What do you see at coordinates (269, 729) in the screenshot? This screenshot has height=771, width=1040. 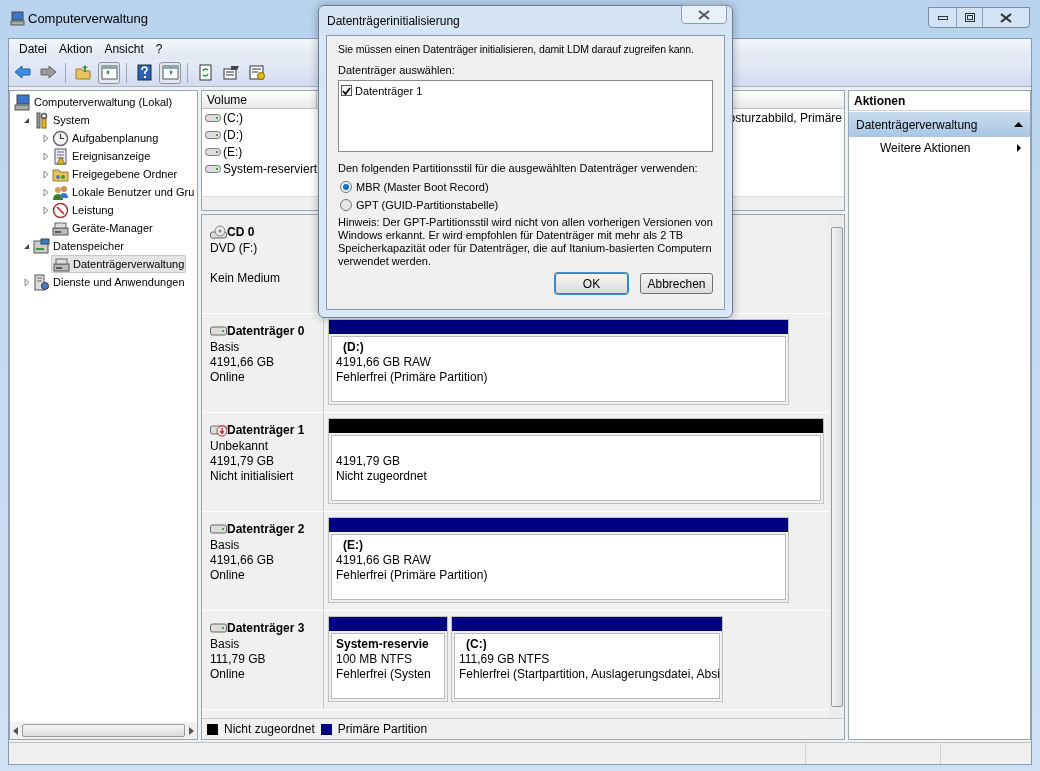 I see `legend-label: Nicht zugeordnet` at bounding box center [269, 729].